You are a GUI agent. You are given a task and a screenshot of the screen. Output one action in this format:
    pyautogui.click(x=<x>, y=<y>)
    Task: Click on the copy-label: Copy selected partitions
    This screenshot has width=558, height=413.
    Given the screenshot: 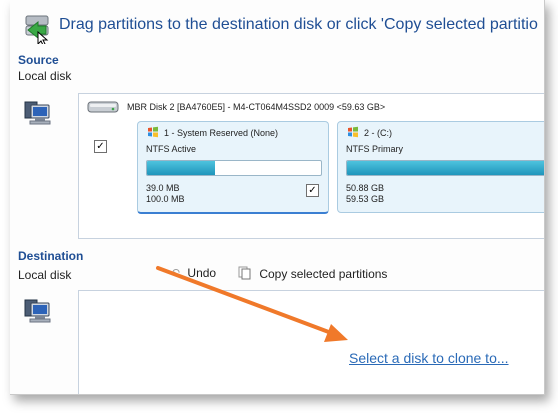 What is the action you would take?
    pyautogui.click(x=323, y=274)
    